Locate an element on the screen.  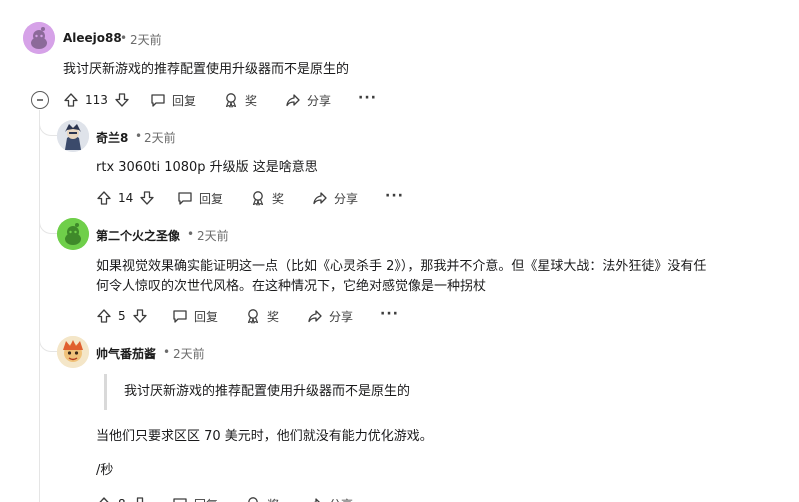
vote-group: 14 is located at coordinates (125, 198).